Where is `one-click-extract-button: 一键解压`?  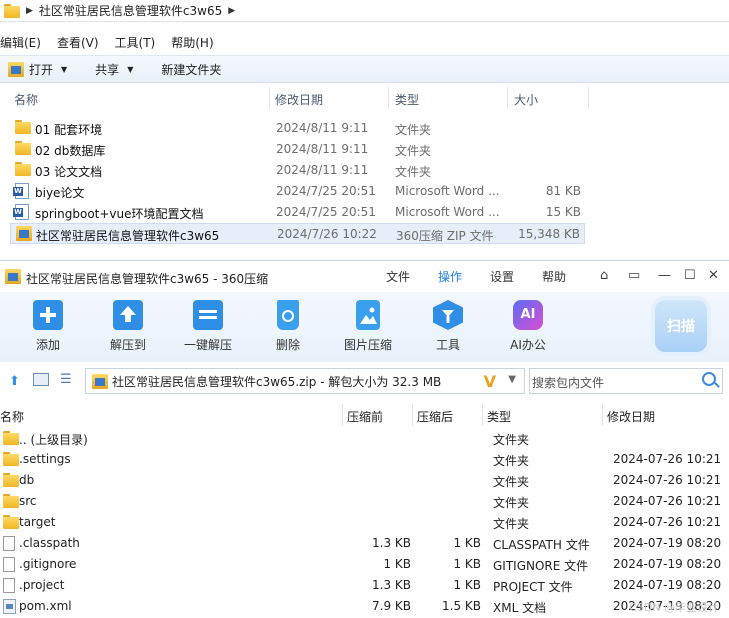
one-click-extract-button: 一键解压 is located at coordinates (208, 326).